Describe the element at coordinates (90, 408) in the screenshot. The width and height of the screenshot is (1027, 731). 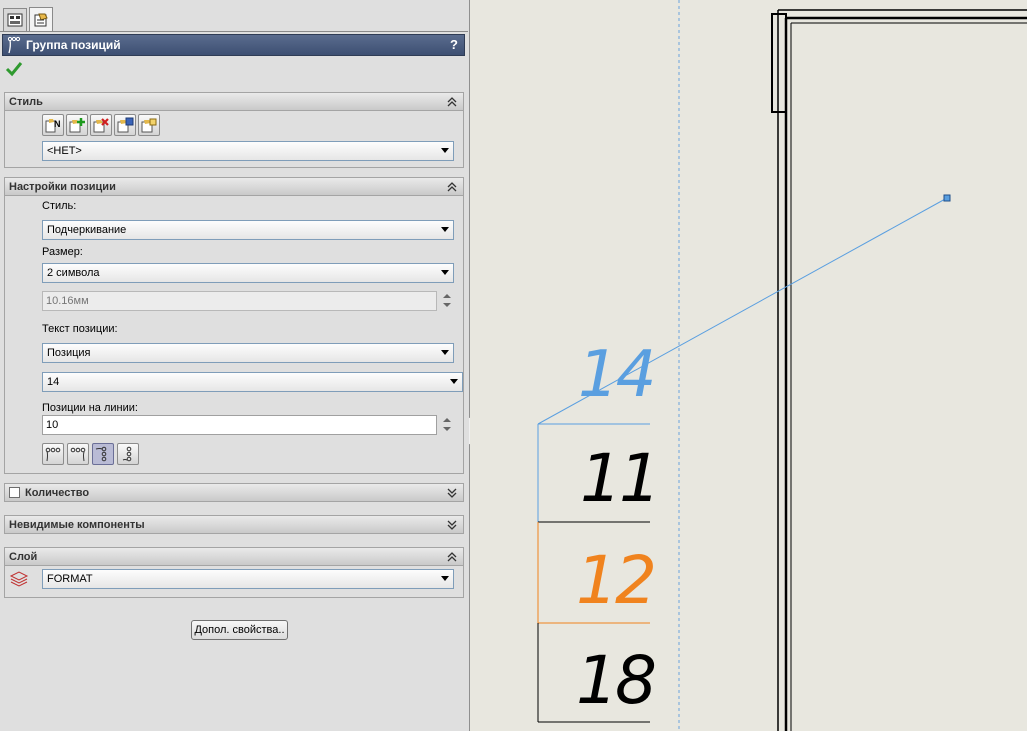
I see `balloons-per-line-label: Позиции на линии:` at that location.